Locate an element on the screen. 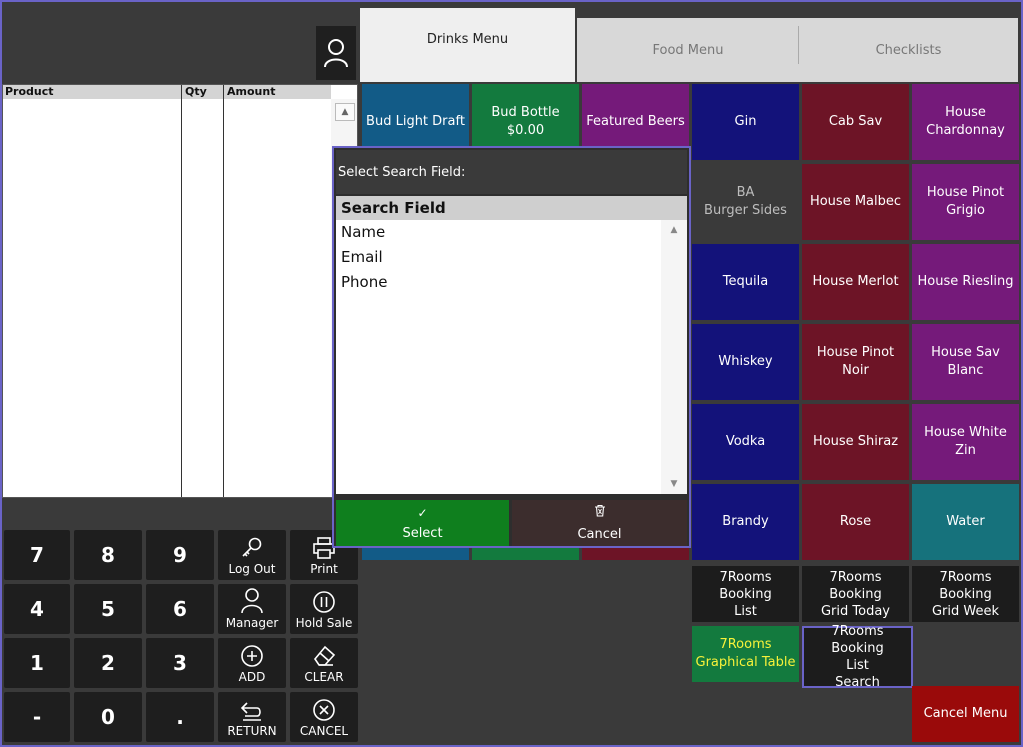  tab-drinks-menu: Drinks Menu is located at coordinates (467, 45).